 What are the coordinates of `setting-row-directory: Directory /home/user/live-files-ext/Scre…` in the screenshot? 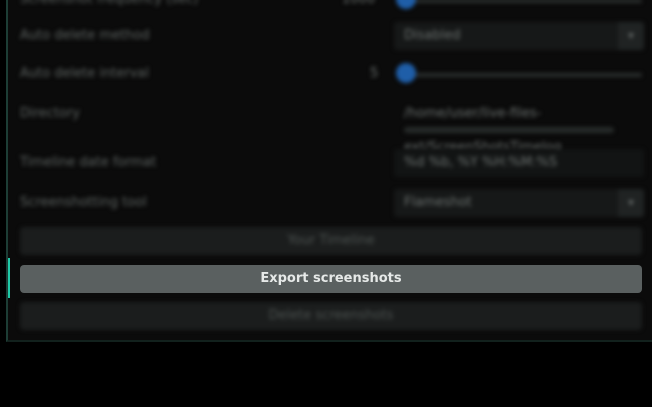 It's located at (330, 126).